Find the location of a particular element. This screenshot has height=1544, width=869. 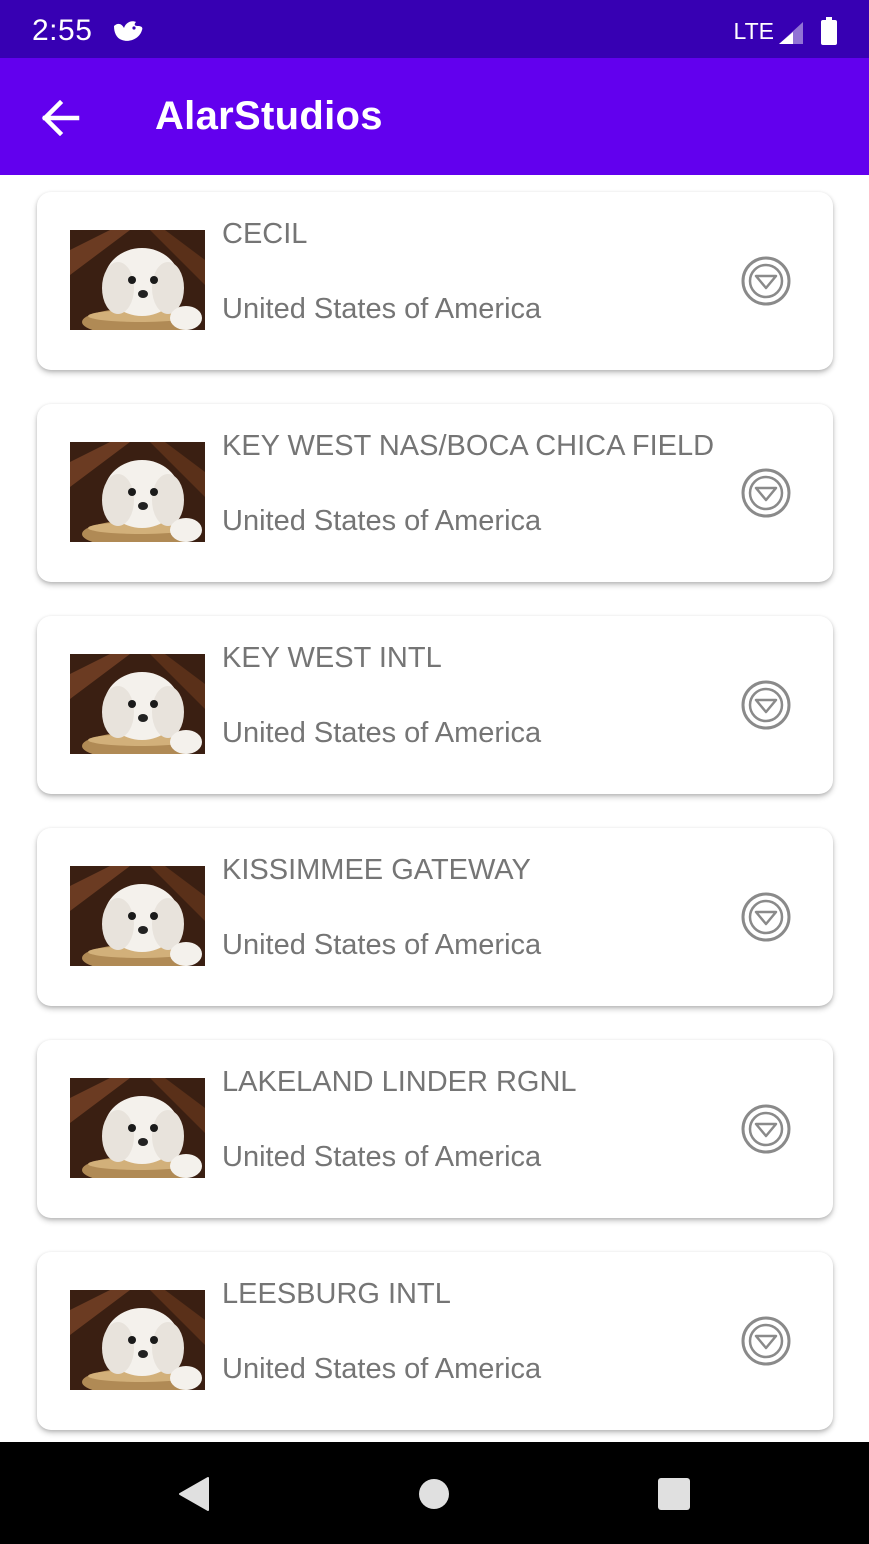

arrow-back-icon is located at coordinates (60, 118).